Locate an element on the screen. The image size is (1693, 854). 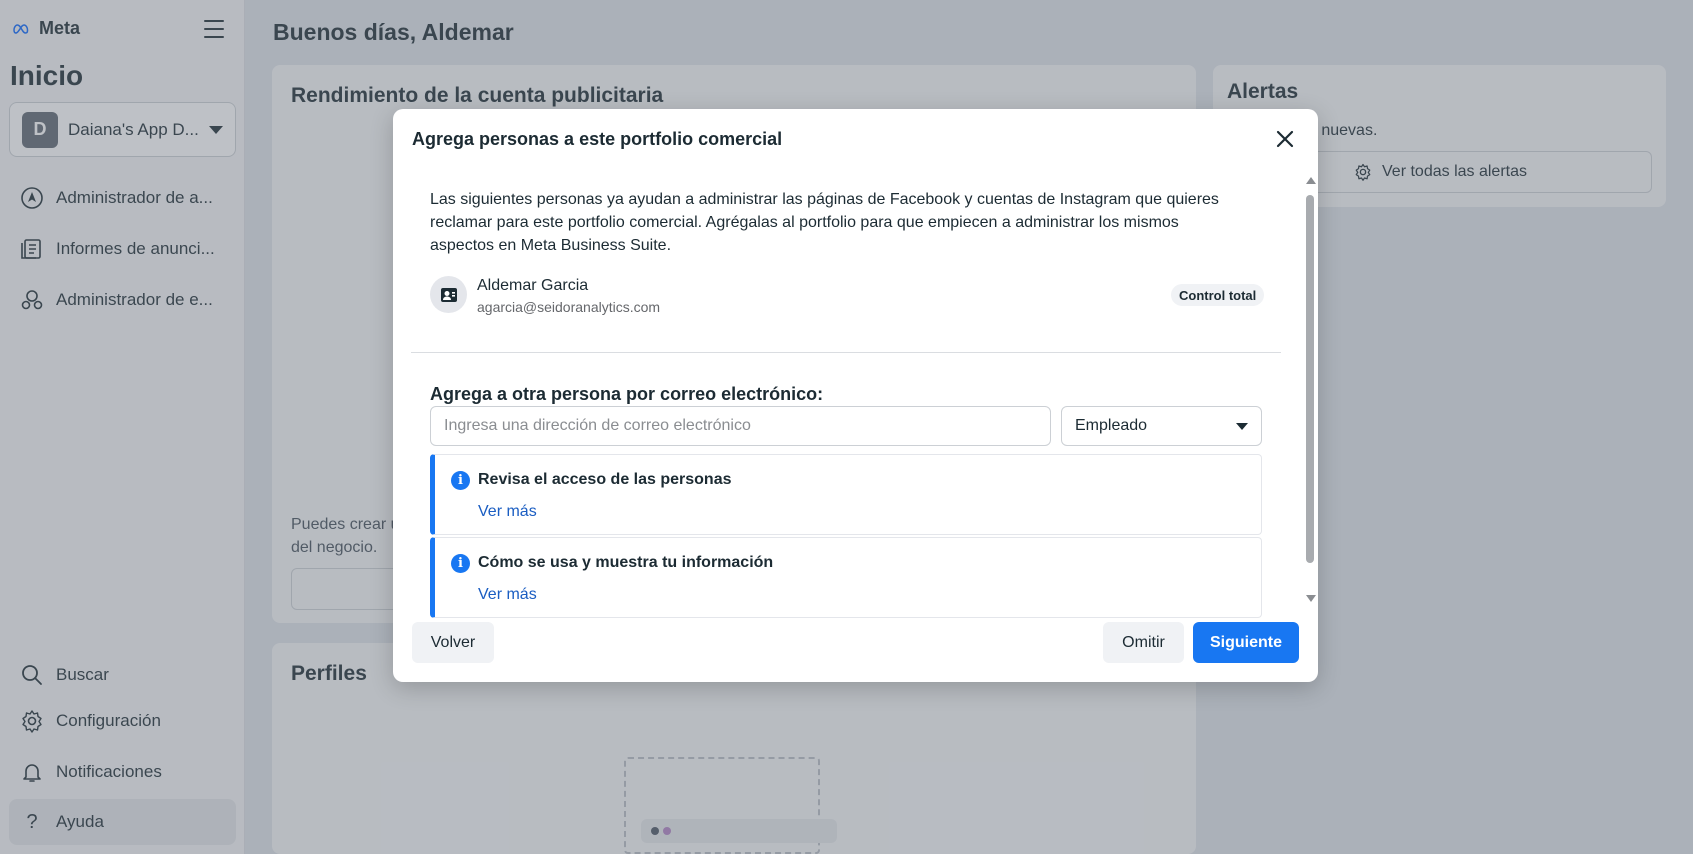
email-input is located at coordinates (740, 426).